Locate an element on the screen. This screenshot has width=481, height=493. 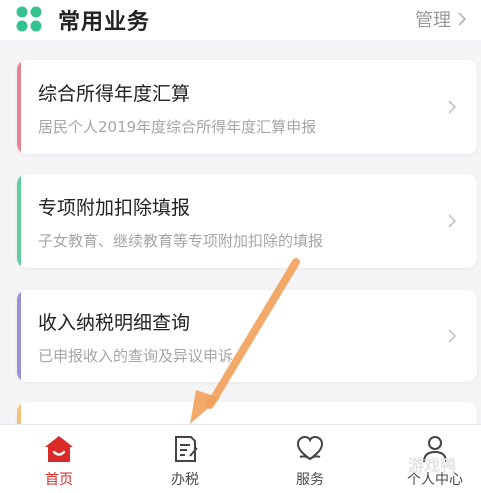
manage-label: 管理 is located at coordinates (433, 20).